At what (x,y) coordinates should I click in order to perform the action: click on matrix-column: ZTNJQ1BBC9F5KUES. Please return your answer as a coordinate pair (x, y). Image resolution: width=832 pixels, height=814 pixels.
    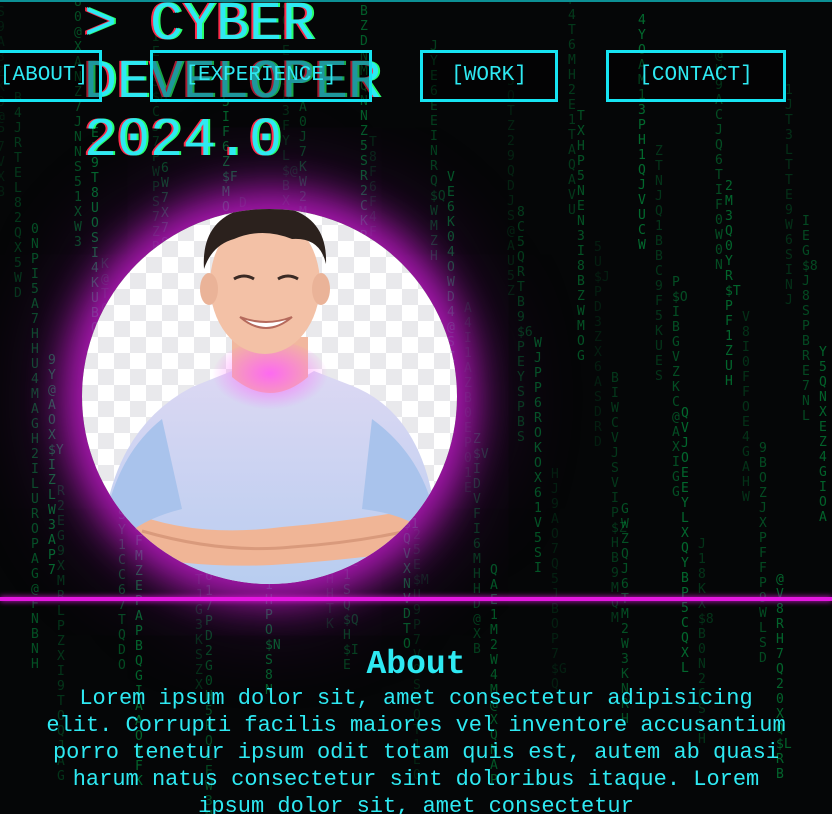
    Looking at the image, I should click on (659, 264).